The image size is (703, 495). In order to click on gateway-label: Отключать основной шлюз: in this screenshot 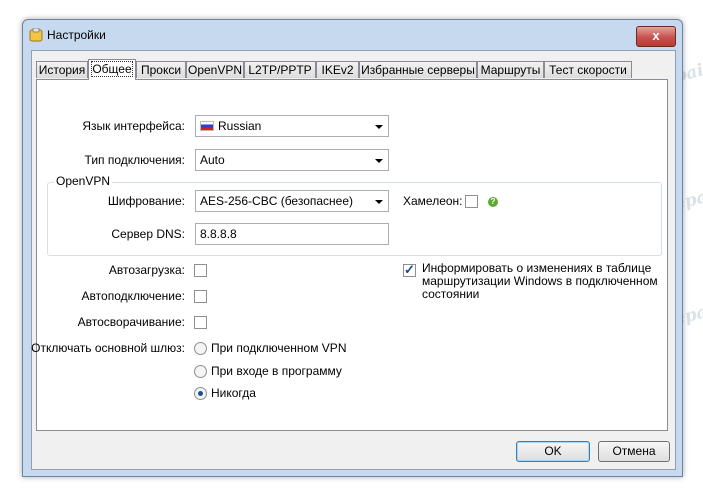, I will do `click(108, 348)`.